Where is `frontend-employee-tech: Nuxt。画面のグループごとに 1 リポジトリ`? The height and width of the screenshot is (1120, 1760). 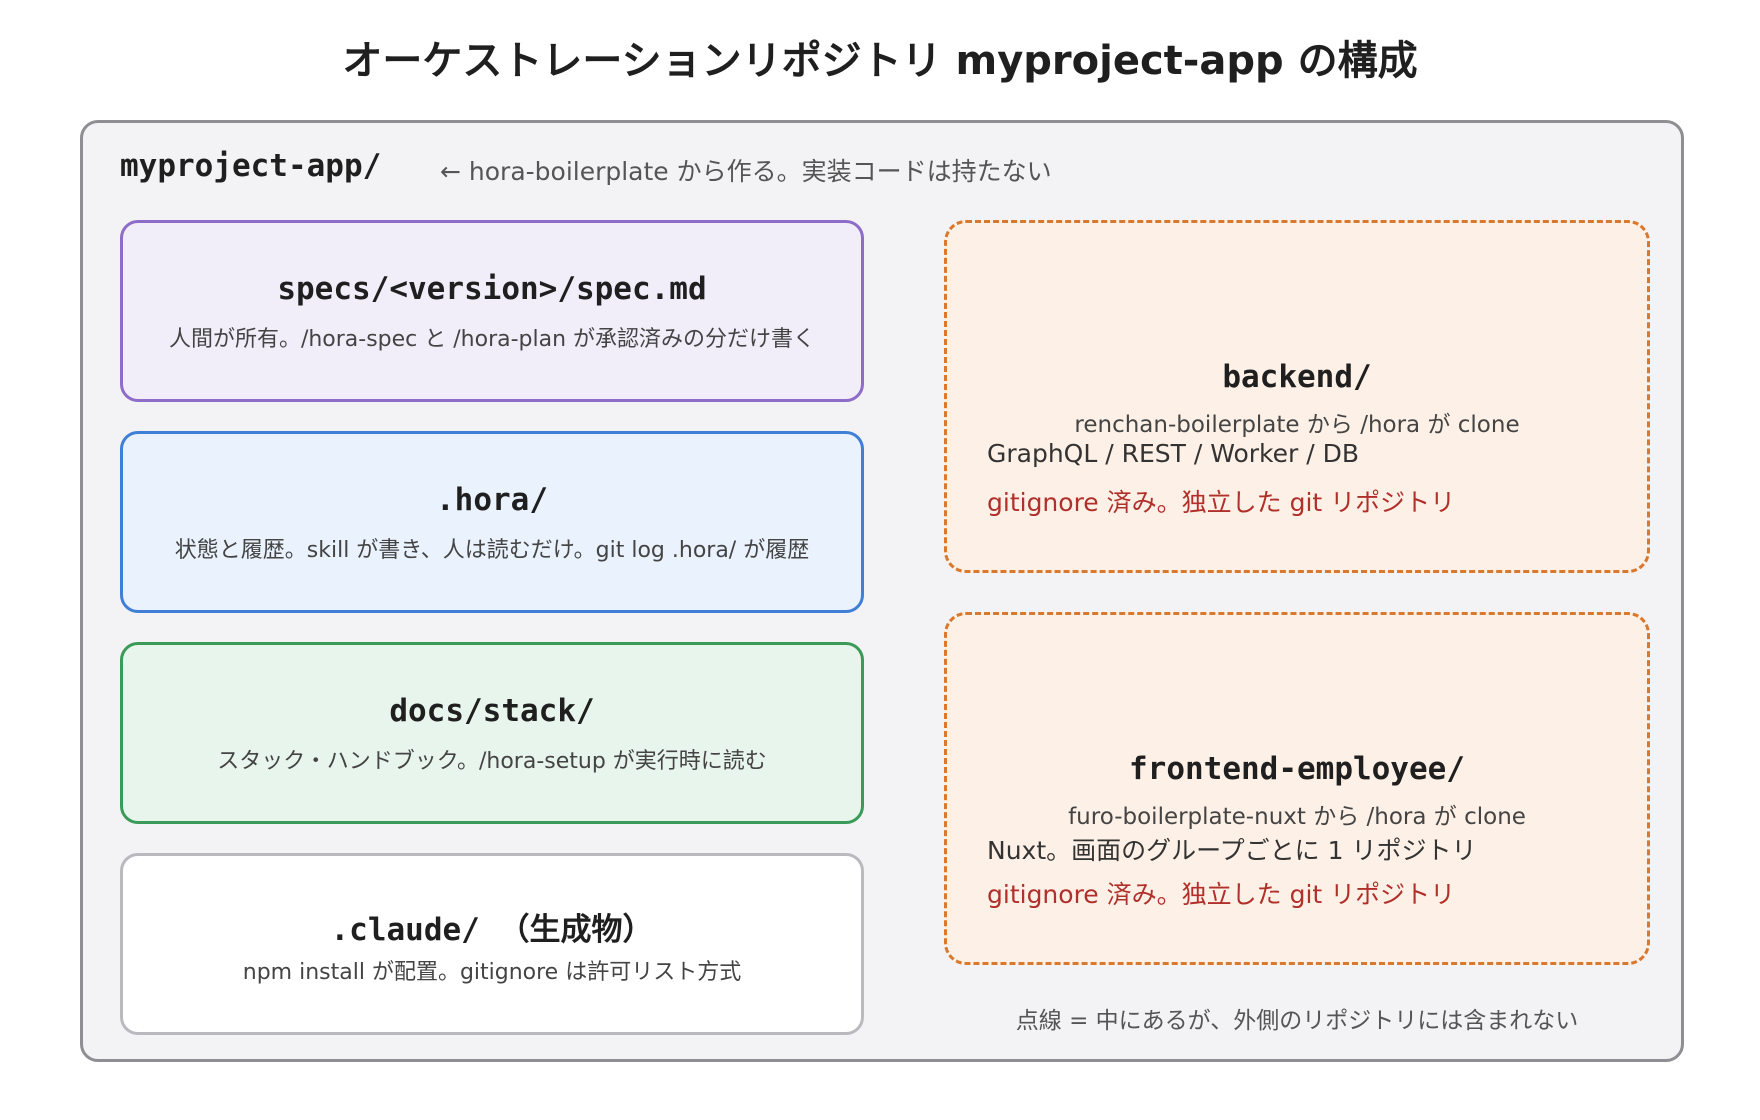 frontend-employee-tech: Nuxt。画面のグループごとに 1 リポジトリ is located at coordinates (1232, 850).